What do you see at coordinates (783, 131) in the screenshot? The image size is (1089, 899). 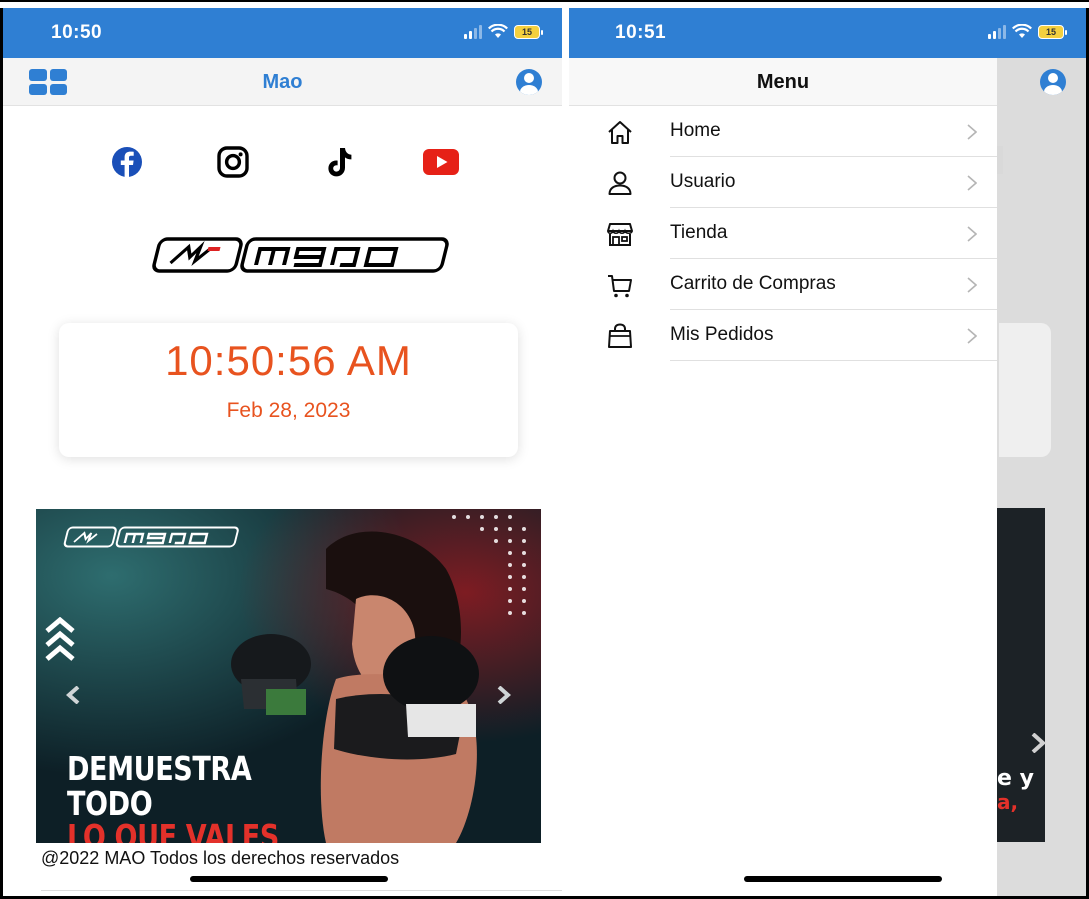 I see `menu-item-home: Home` at bounding box center [783, 131].